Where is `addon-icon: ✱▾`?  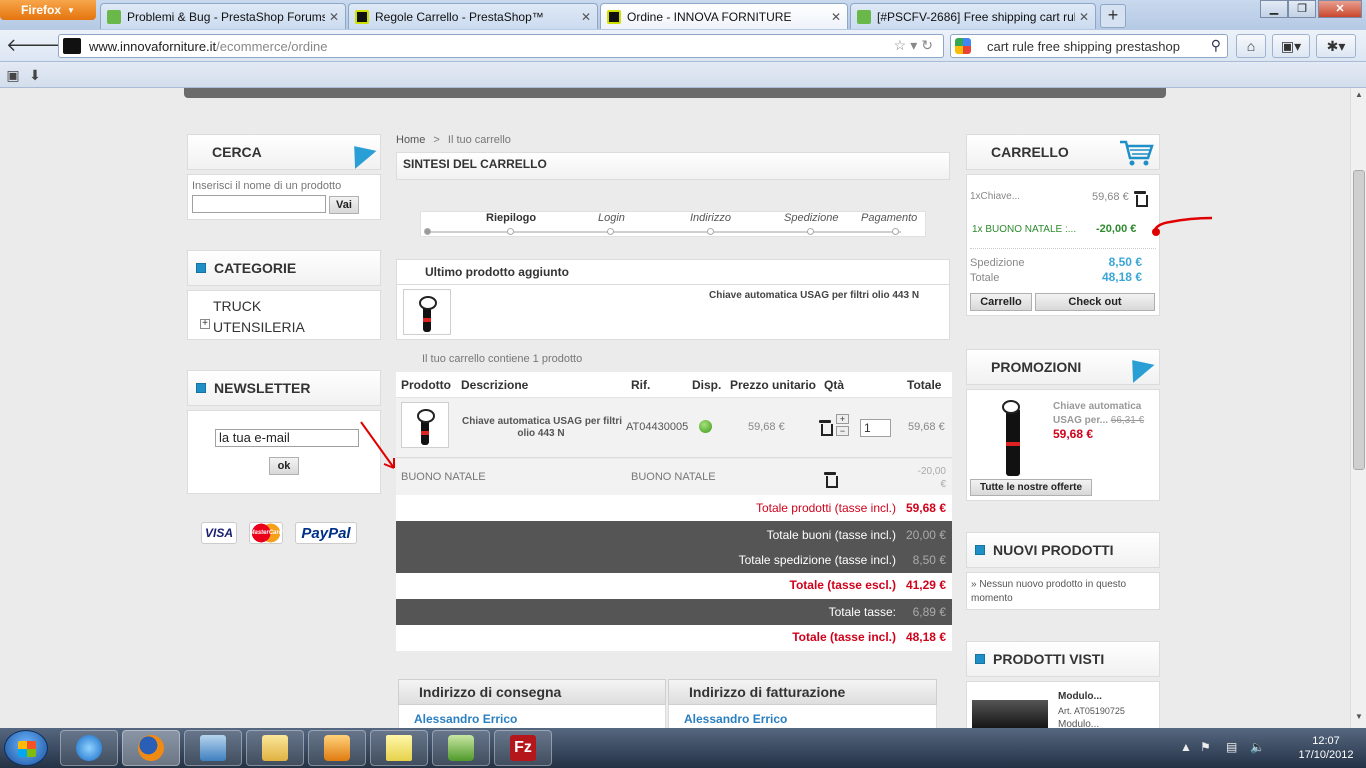 addon-icon: ✱▾ is located at coordinates (1336, 46).